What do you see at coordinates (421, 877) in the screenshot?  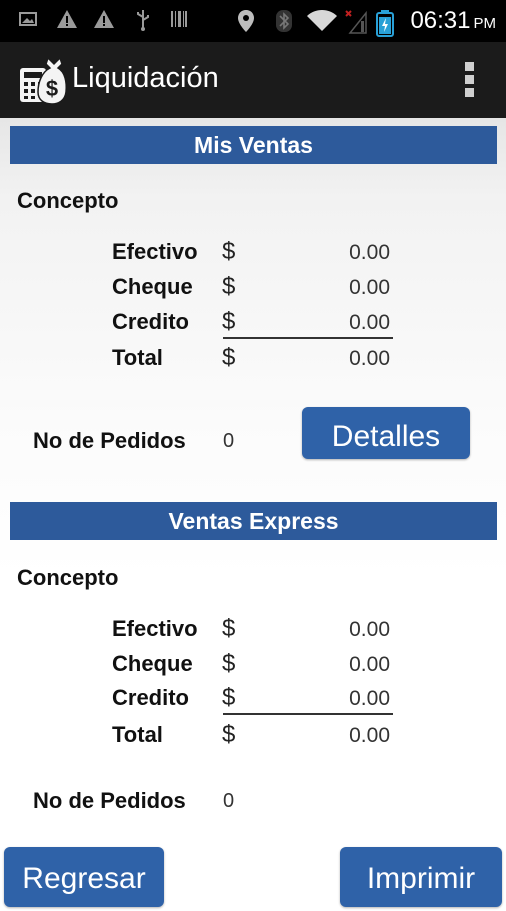 I see `print-button: Imprimir` at bounding box center [421, 877].